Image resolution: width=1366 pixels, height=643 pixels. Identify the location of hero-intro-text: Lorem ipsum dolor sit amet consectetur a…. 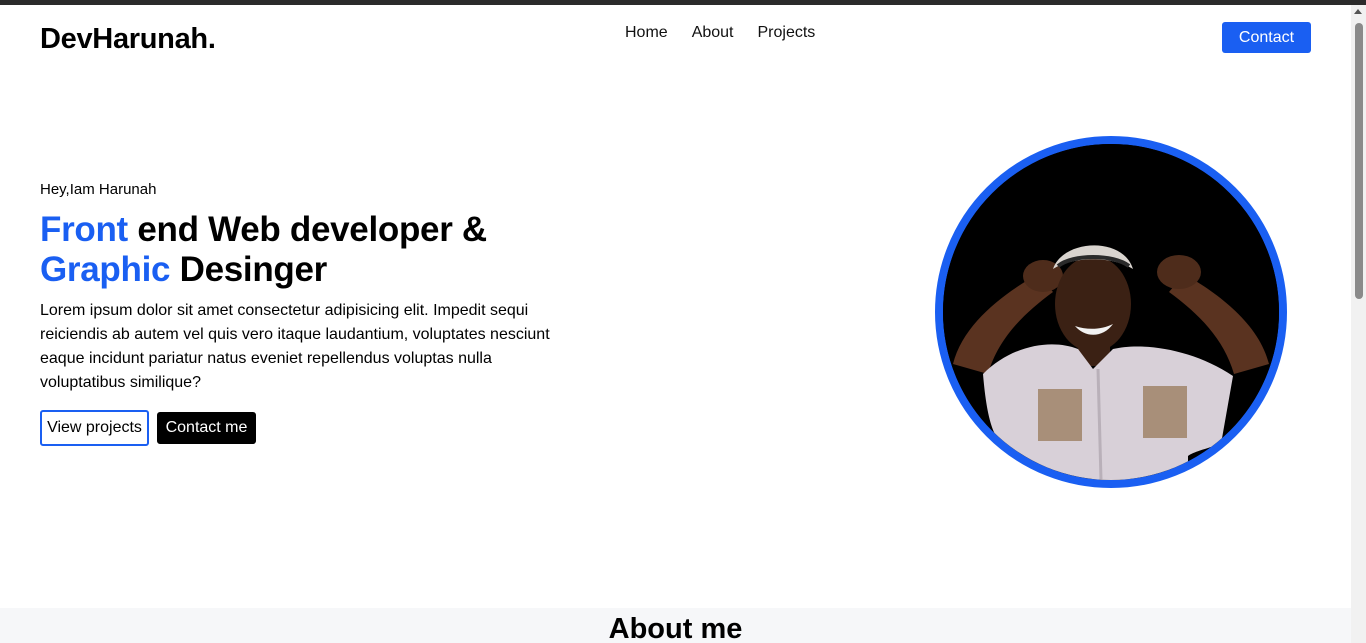
(295, 346).